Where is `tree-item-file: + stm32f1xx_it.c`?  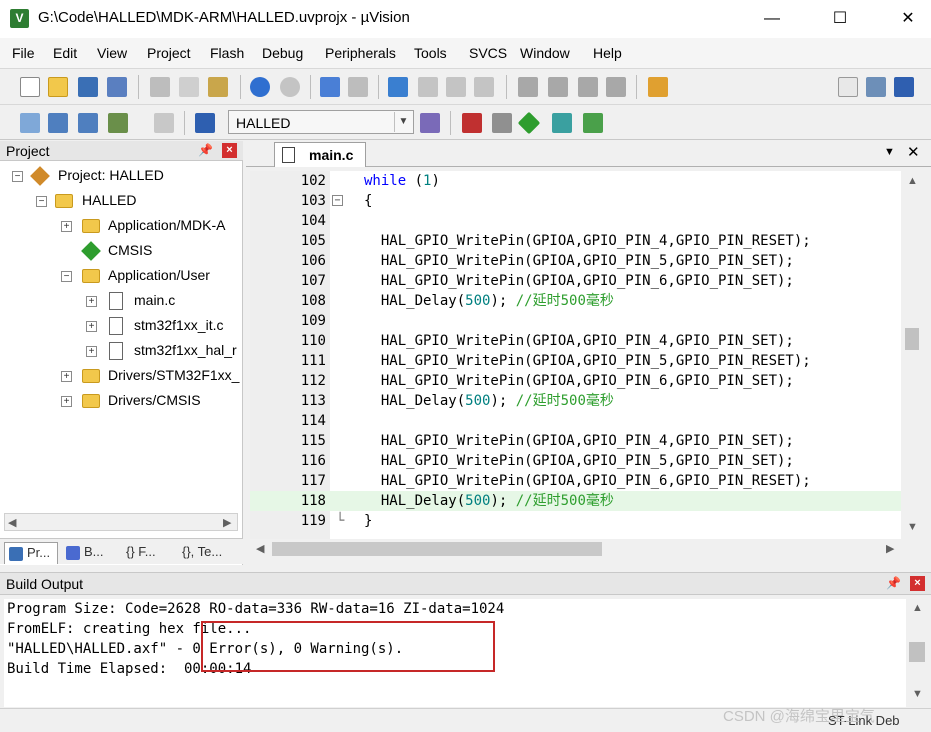
tree-item-file: + stm32f1xx_it.c is located at coordinates (120, 327).